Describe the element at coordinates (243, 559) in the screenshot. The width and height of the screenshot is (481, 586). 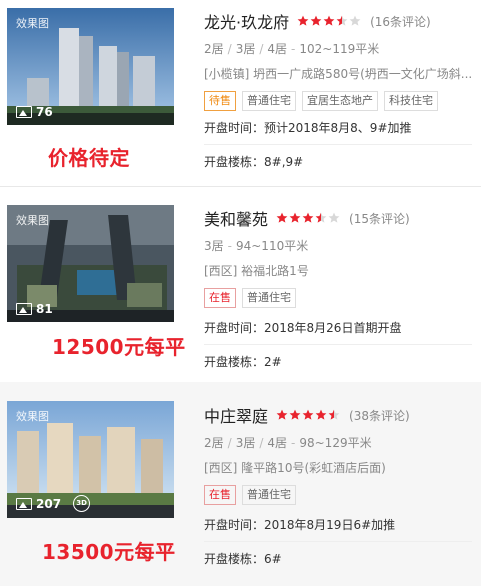
I see `open-buildings: 开盘楼栋：6#` at that location.